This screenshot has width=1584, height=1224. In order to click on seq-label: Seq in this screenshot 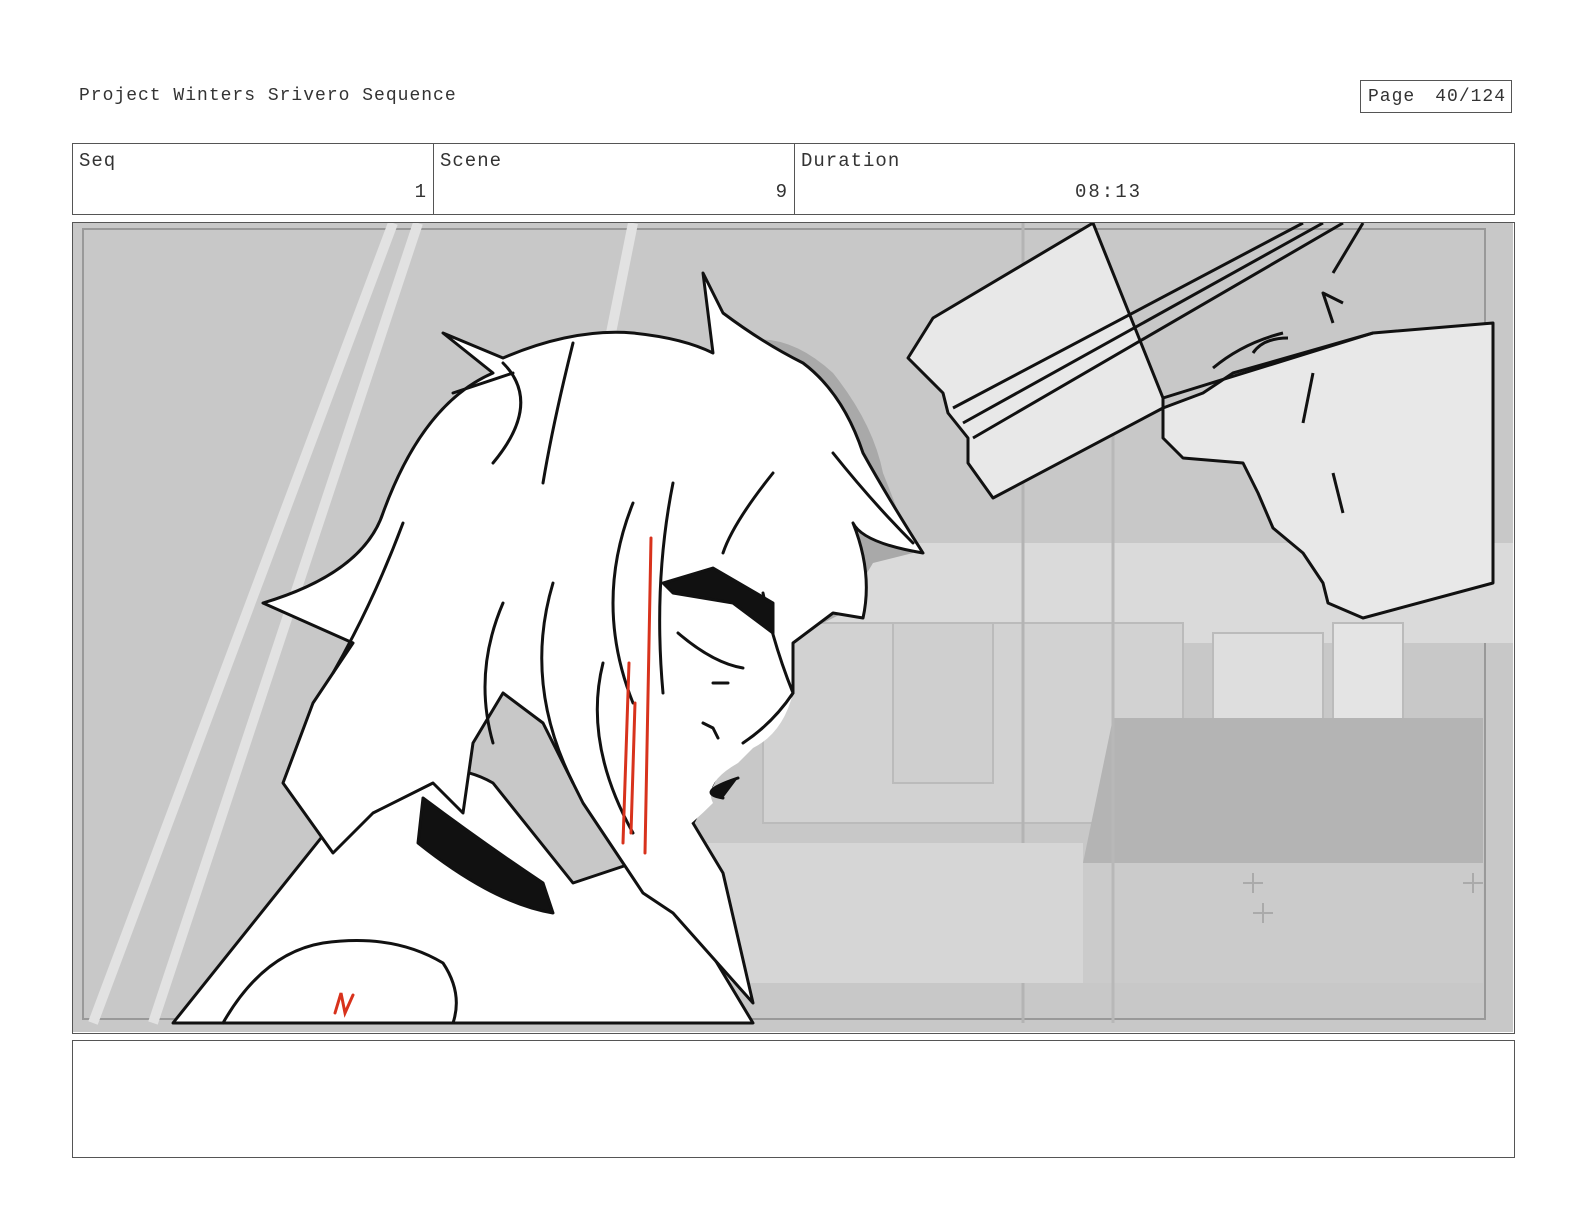, I will do `click(98, 161)`.